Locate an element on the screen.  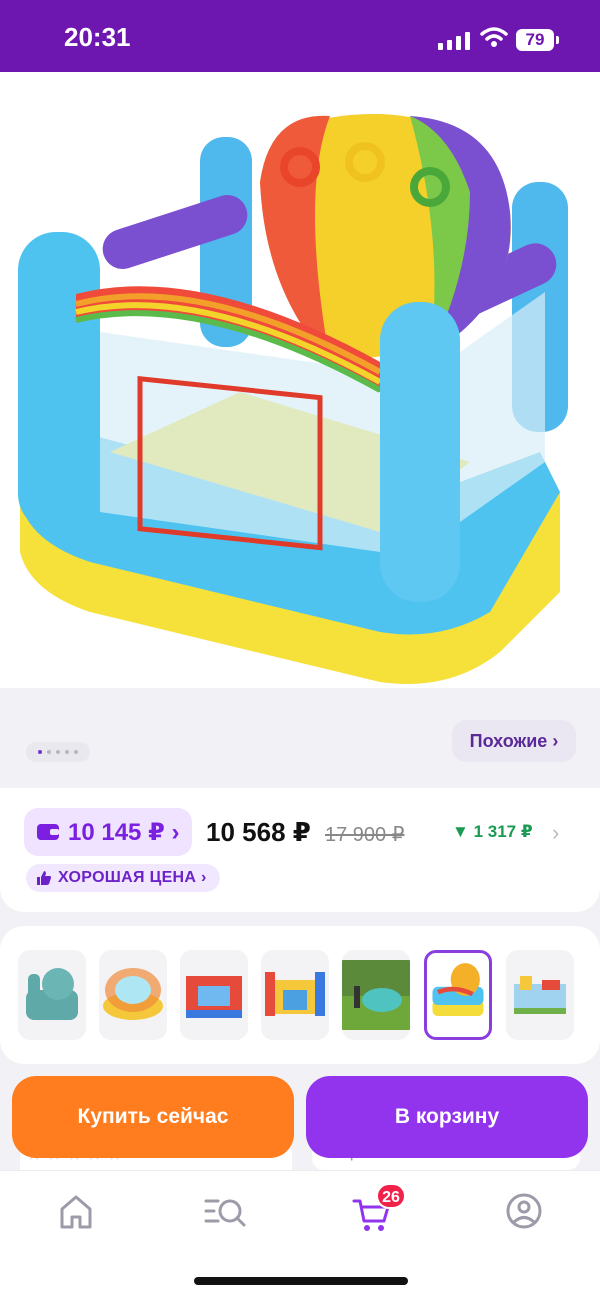
add-to-cart-button: В корзину is located at coordinates (447, 1117).